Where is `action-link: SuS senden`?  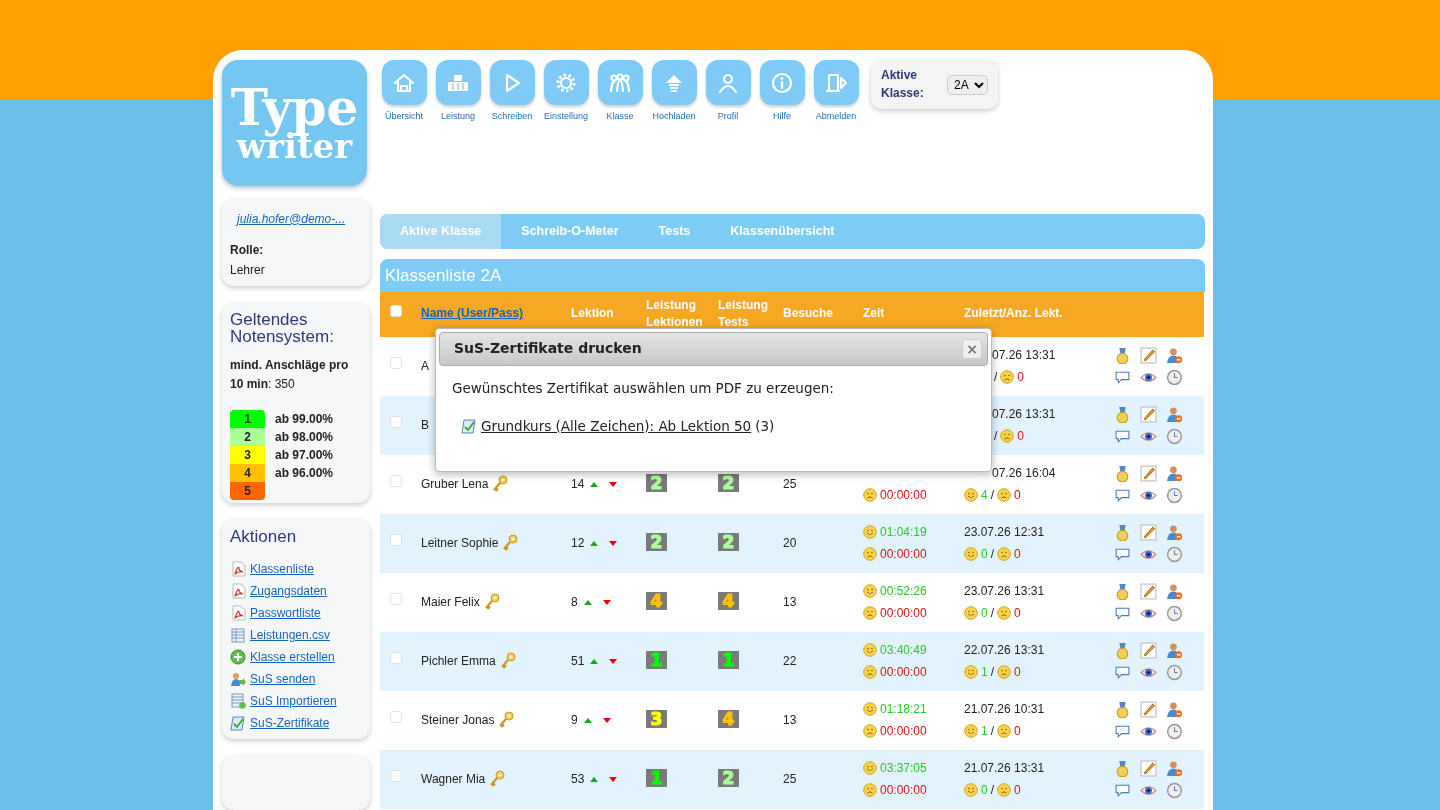 action-link: SuS senden is located at coordinates (283, 678).